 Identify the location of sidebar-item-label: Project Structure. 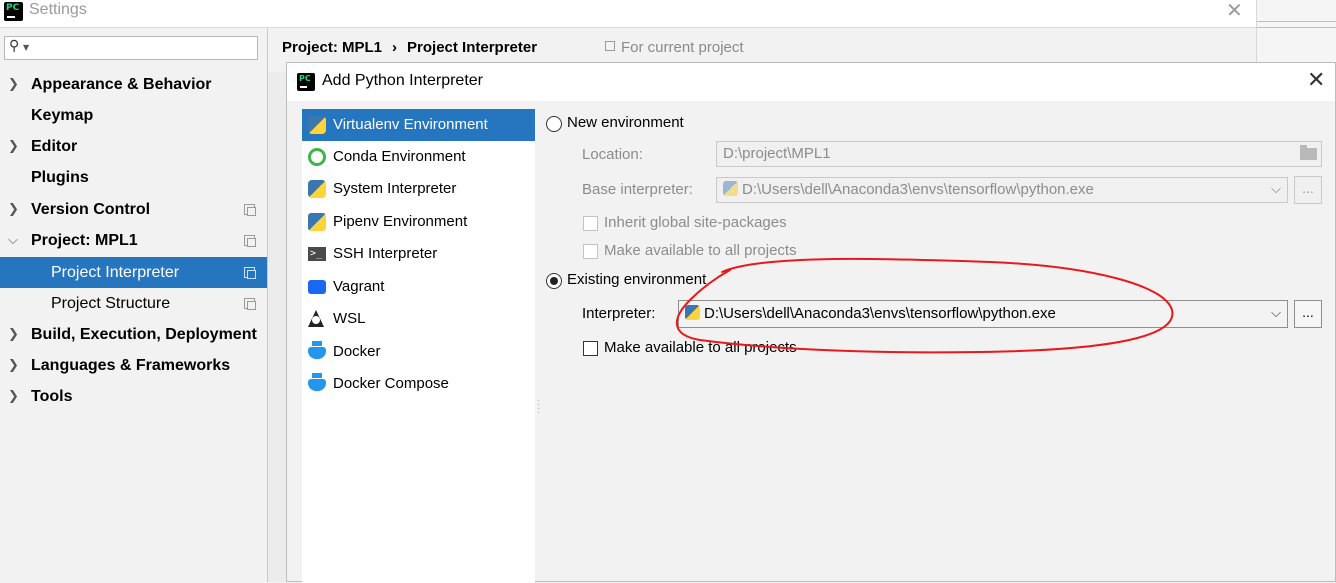
(111, 303).